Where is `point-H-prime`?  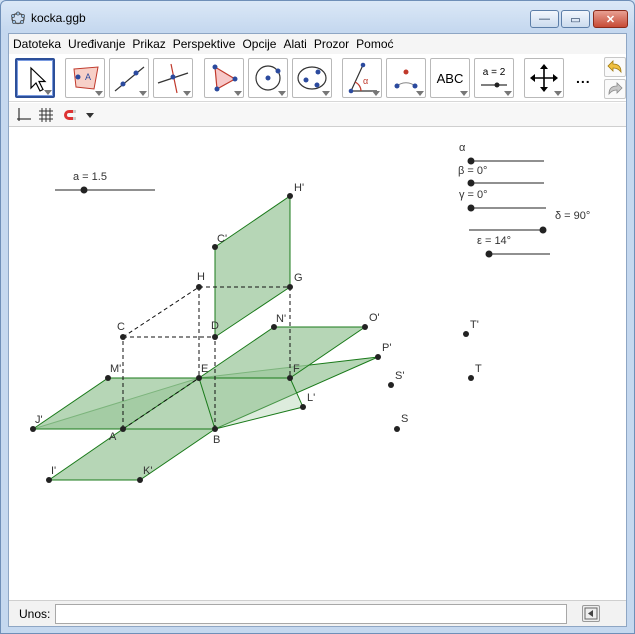
point-H-prime is located at coordinates (290, 196).